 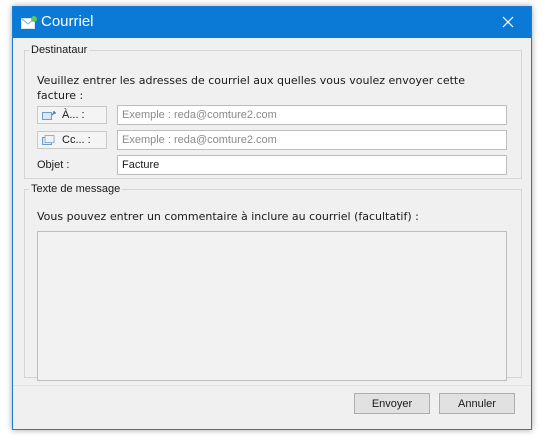 I want to click on message-legend: Texte de message, so click(x=76, y=189).